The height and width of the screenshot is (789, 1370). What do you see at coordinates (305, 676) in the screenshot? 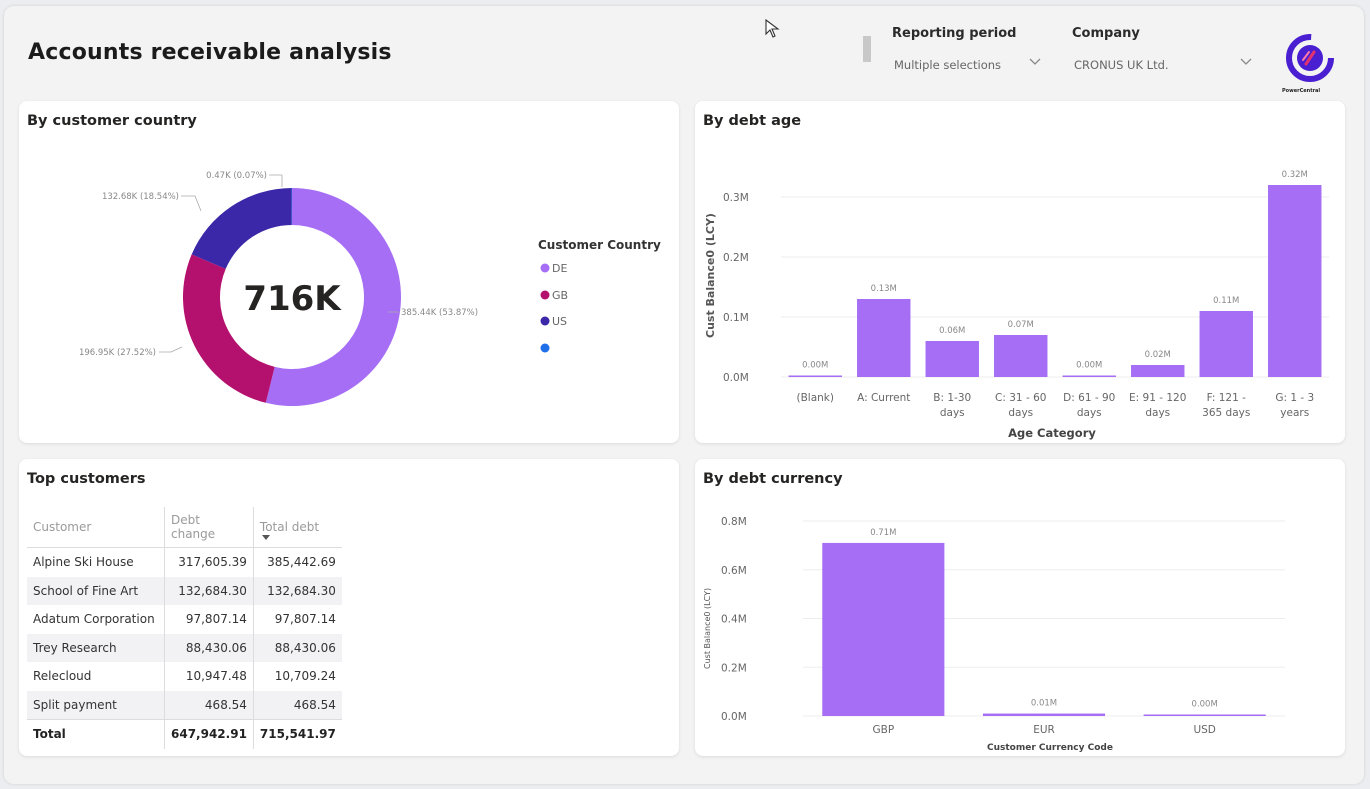
I see `total-debt-cell: 10,709.24` at bounding box center [305, 676].